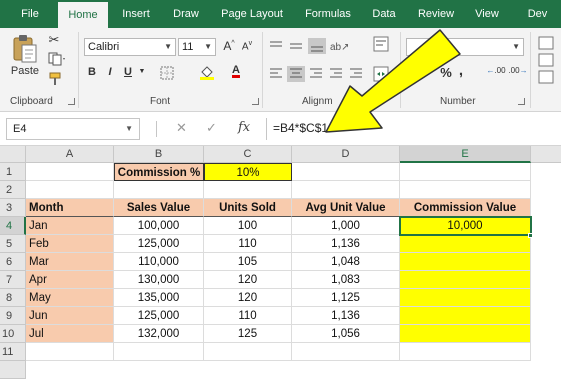 The height and width of the screenshot is (381, 561). Describe the element at coordinates (142, 71) in the screenshot. I see `chevron-down-icon: ▼` at that location.